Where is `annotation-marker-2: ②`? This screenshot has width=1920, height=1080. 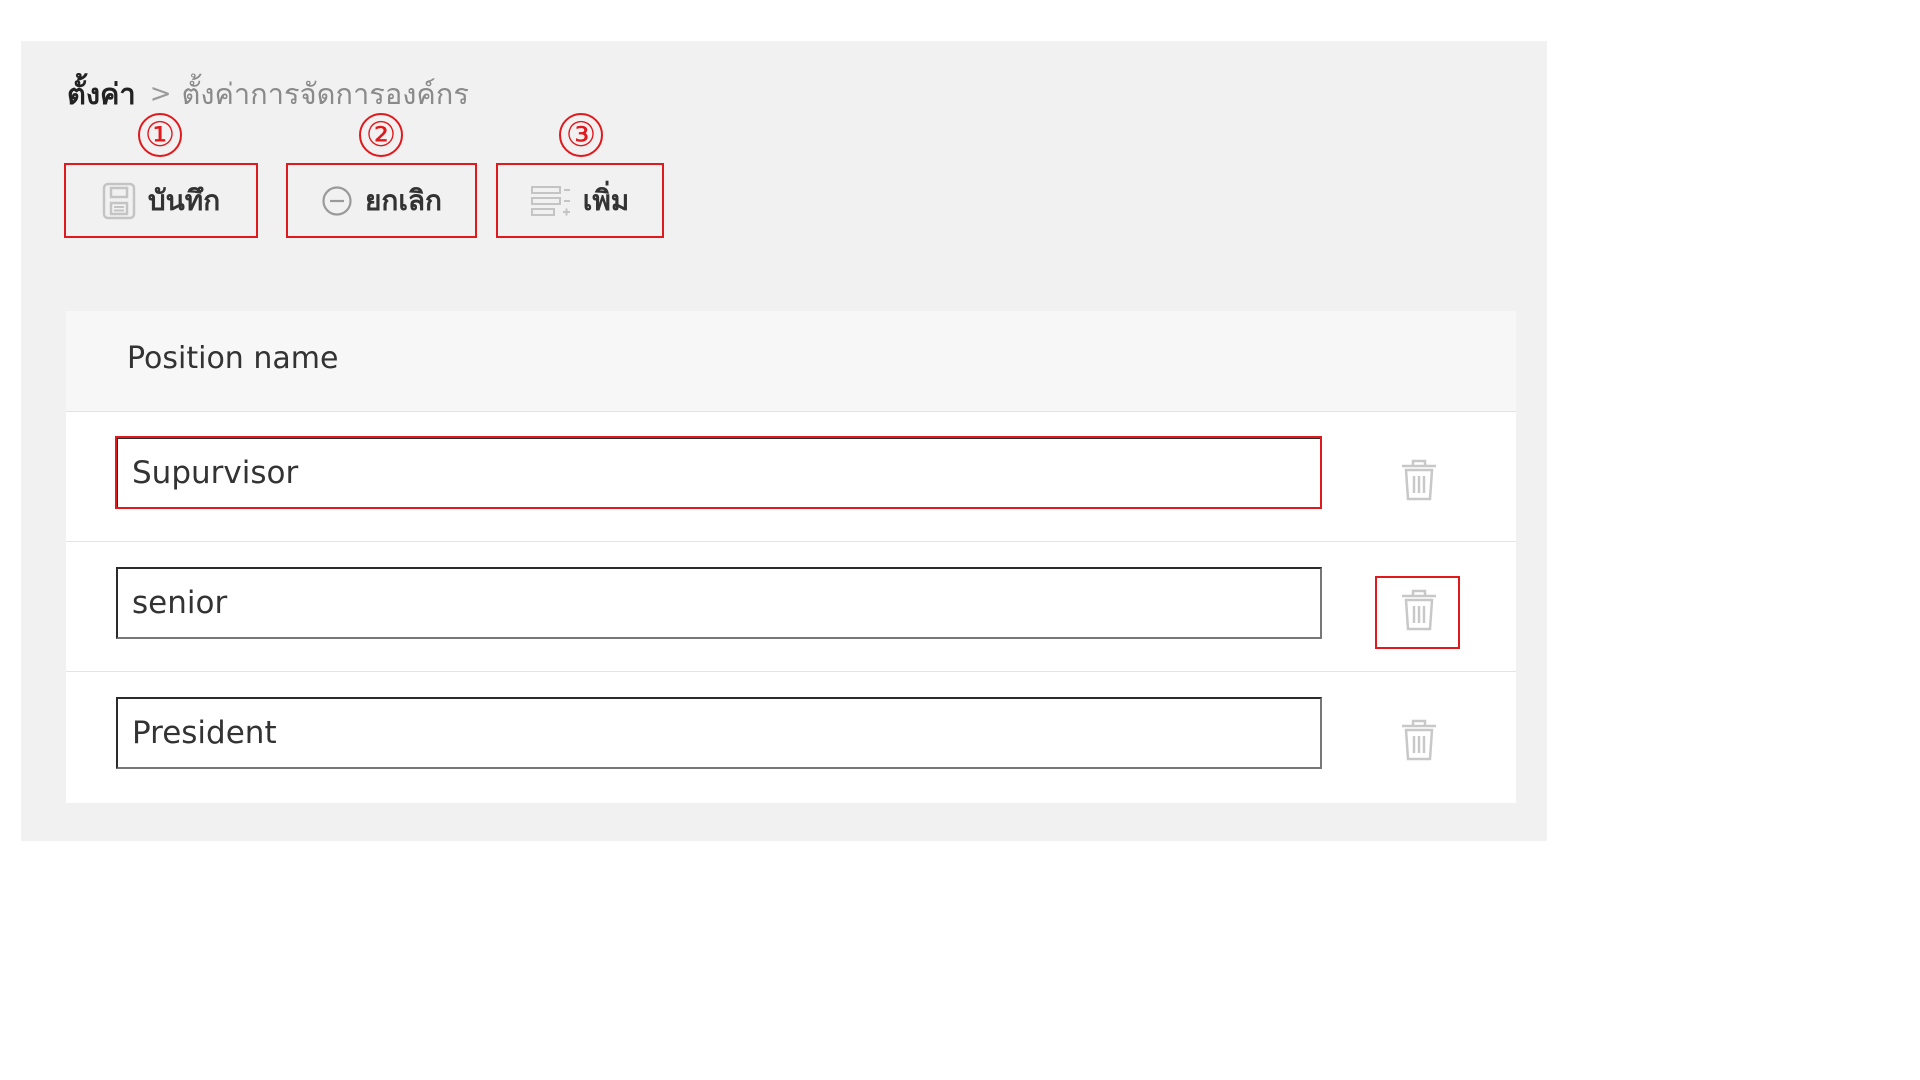 annotation-marker-2: ② is located at coordinates (381, 135).